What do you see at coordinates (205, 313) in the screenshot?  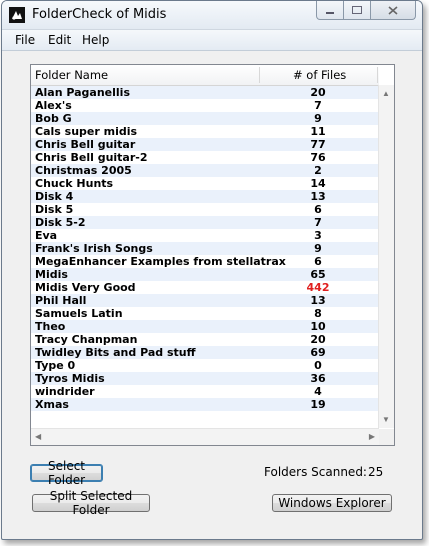 I see `list-item: Samuels Latin 8` at bounding box center [205, 313].